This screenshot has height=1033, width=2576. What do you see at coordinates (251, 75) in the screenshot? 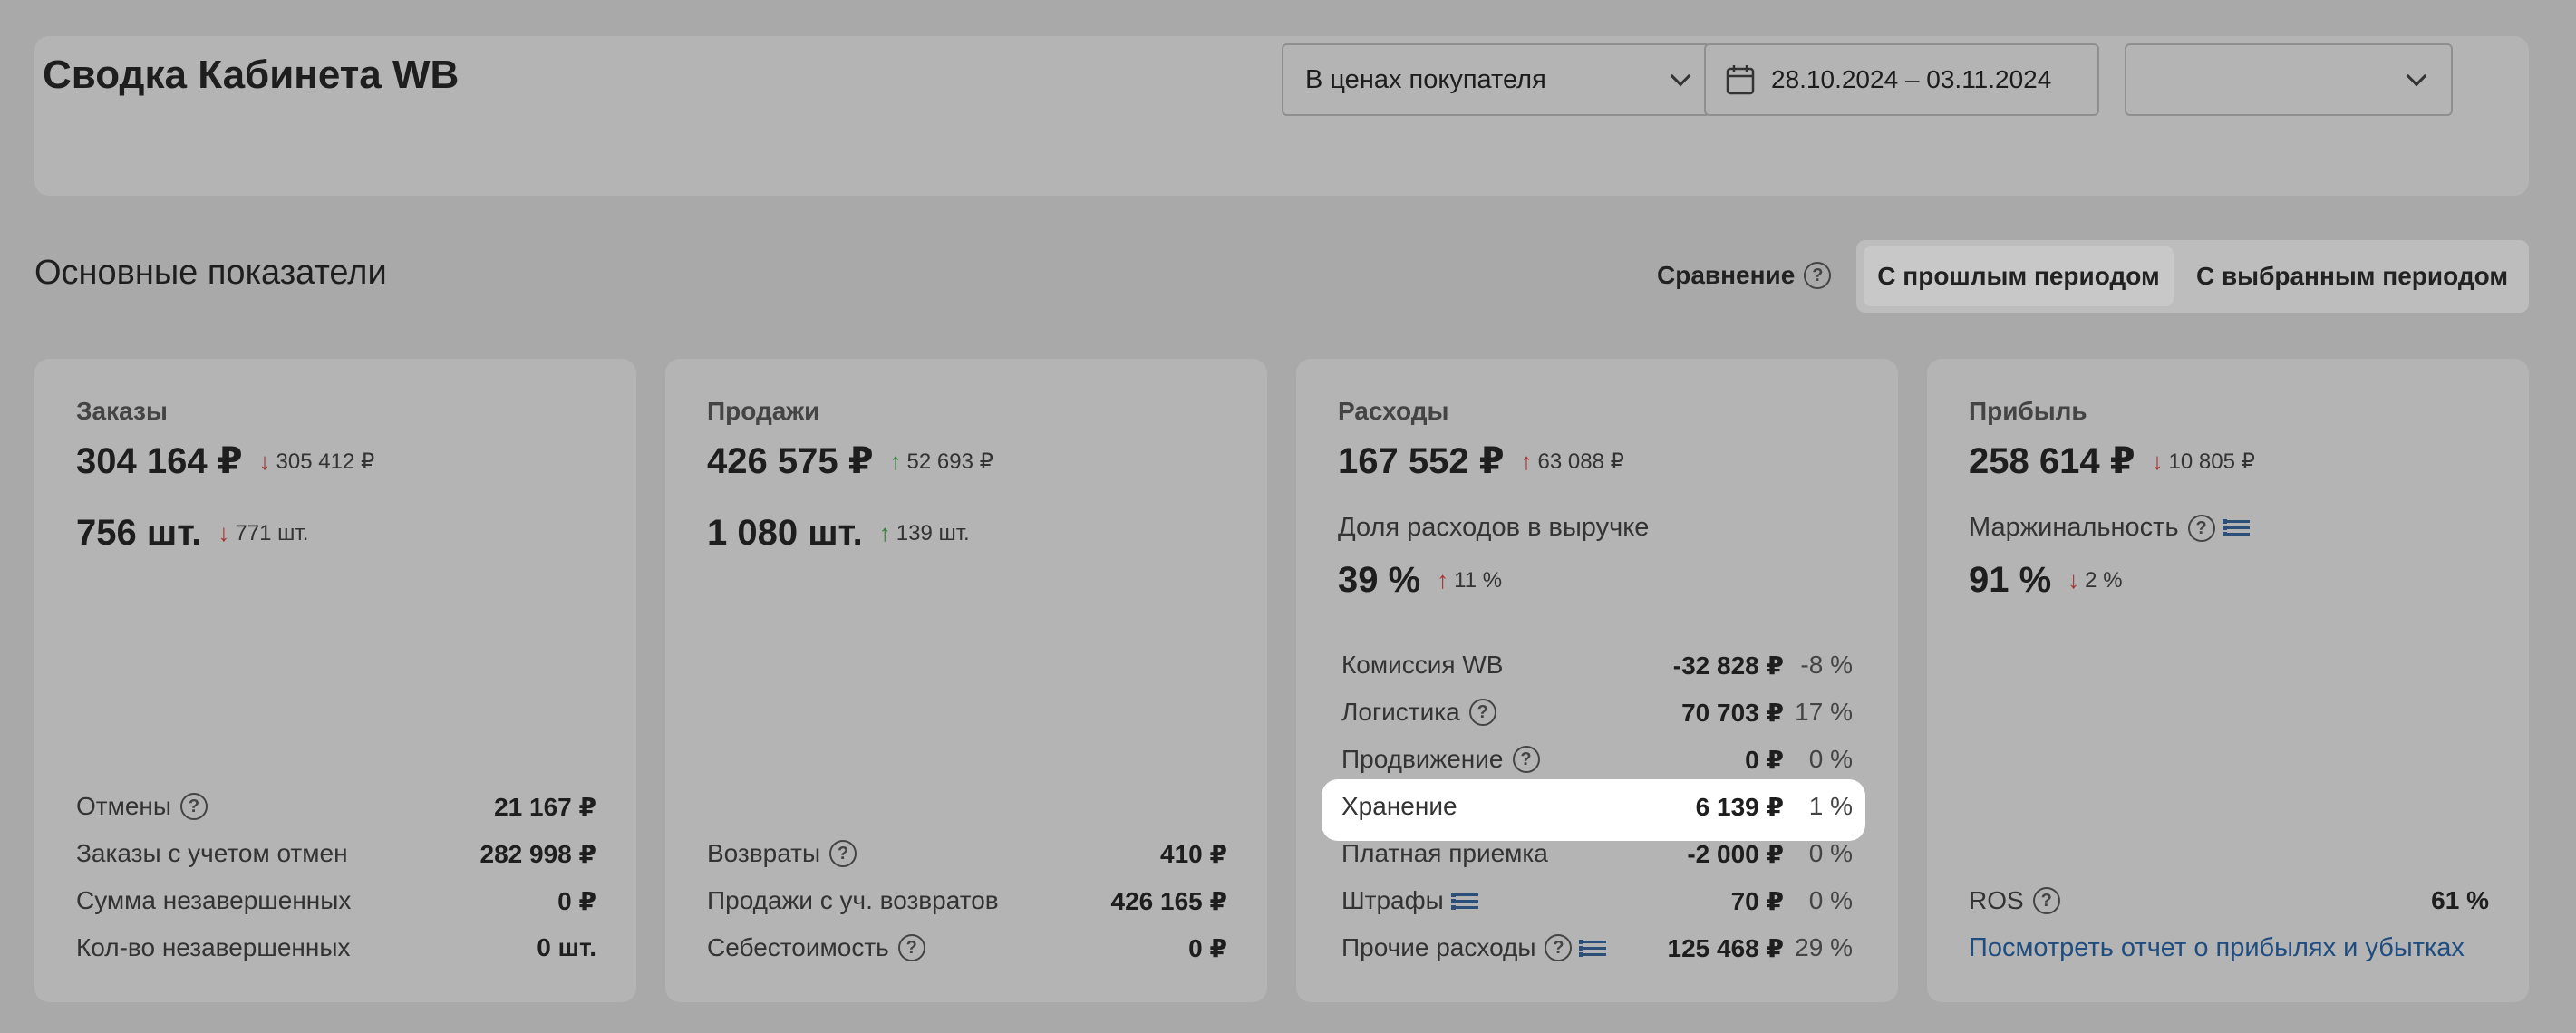
I see `page-title: Сводка Кабинета WB` at bounding box center [251, 75].